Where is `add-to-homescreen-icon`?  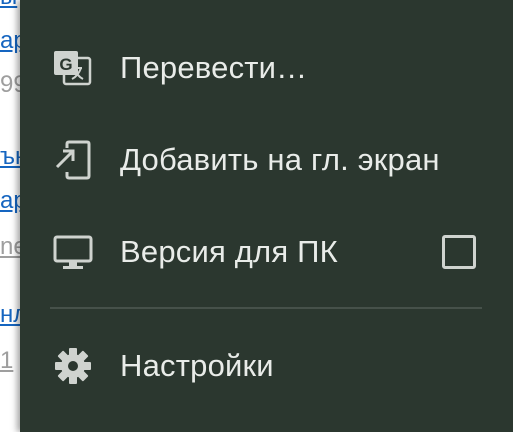
add-to-homescreen-icon is located at coordinates (73, 160).